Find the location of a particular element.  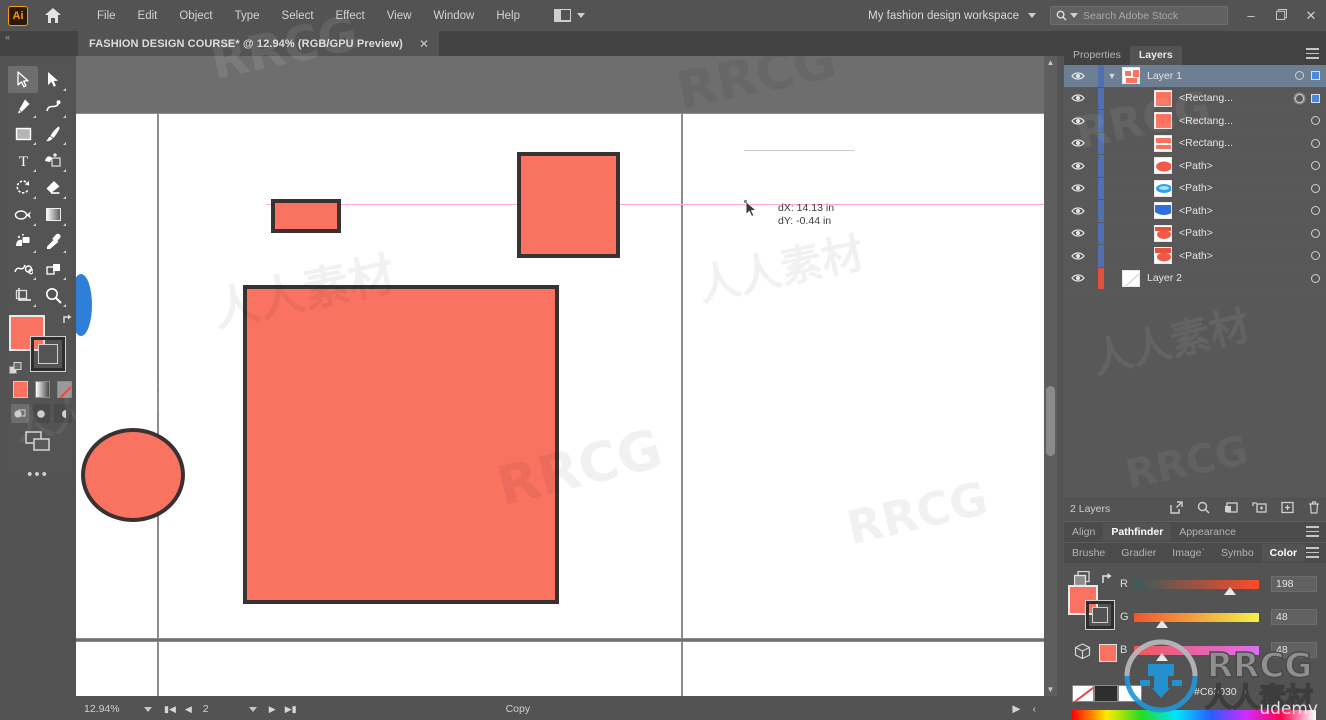

rotate-tool is located at coordinates (23, 187).